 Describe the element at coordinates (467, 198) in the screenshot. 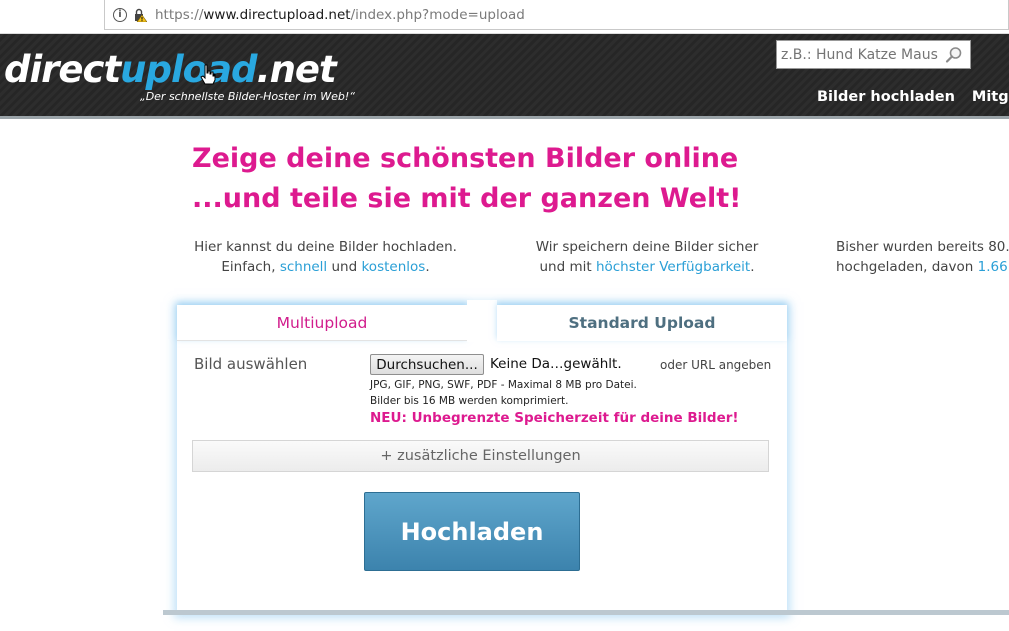

I see `hero-title-line2: ...und teile sie mit der ganzen Welt!` at that location.